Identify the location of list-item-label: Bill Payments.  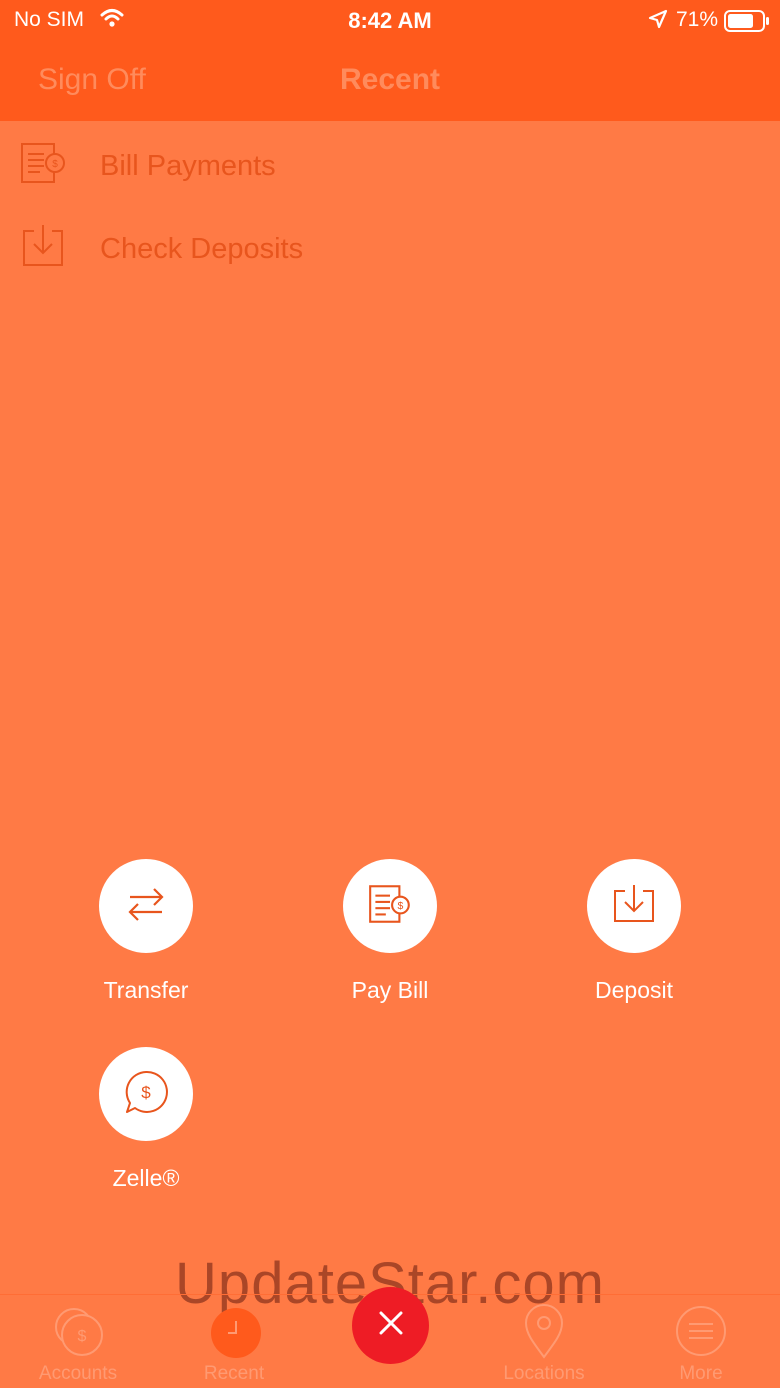
(188, 166).